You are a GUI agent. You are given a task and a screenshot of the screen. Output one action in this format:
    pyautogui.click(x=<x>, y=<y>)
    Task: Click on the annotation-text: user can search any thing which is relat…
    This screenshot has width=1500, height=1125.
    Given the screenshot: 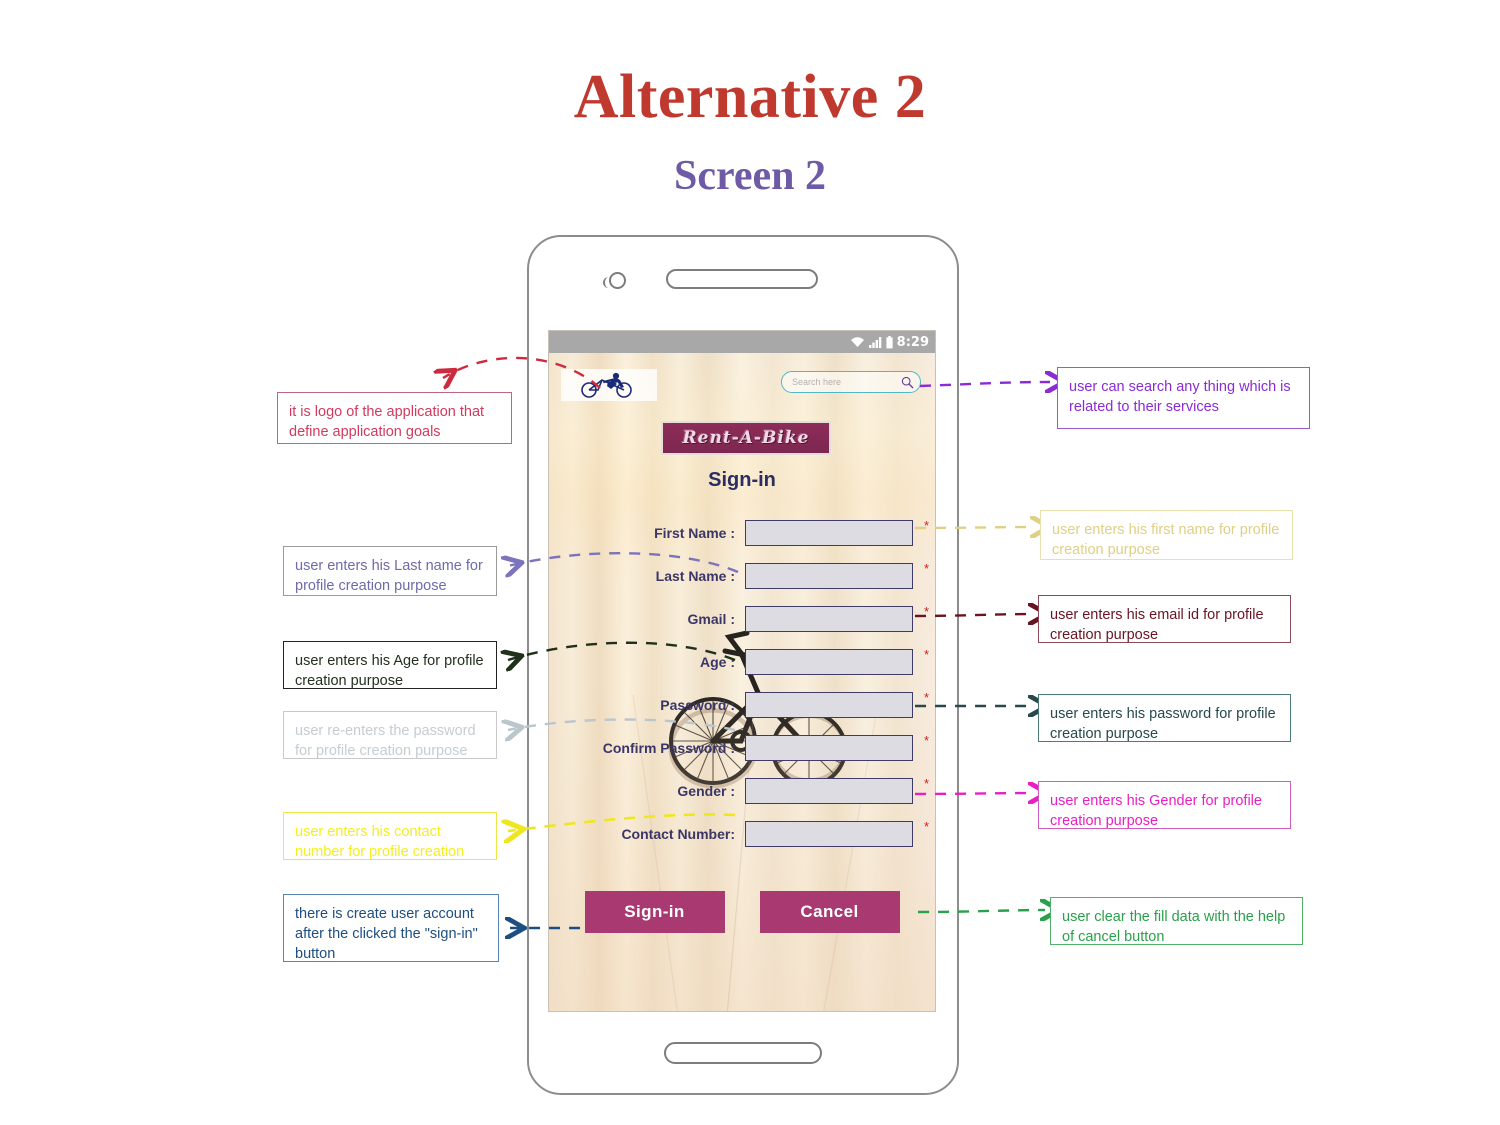 What is the action you would take?
    pyautogui.click(x=1180, y=397)
    